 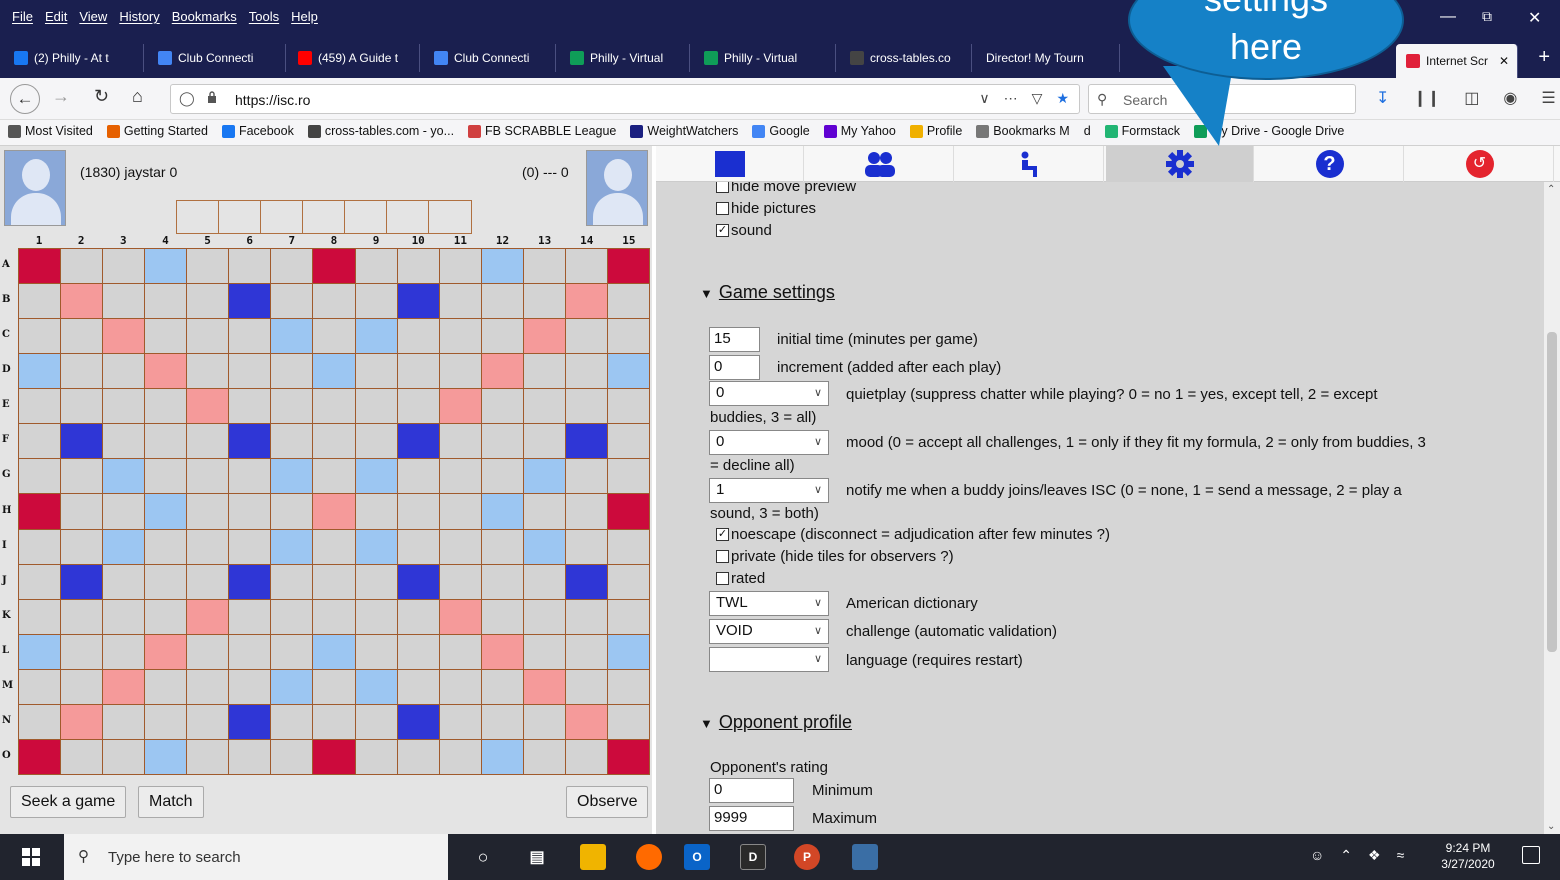 I want to click on restore-icon: ⧉, so click(x=1487, y=16).